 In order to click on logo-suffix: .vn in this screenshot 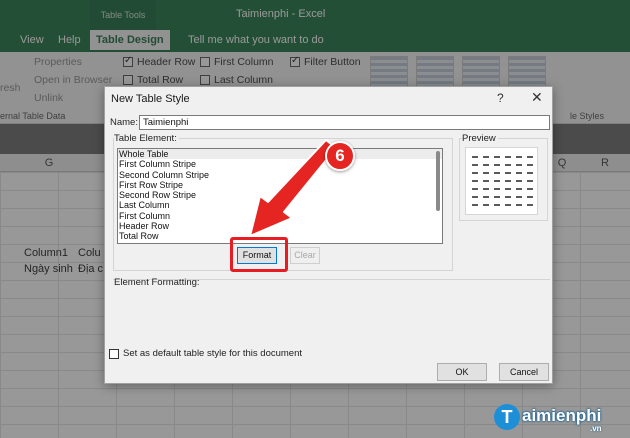, I will do `click(596, 428)`.